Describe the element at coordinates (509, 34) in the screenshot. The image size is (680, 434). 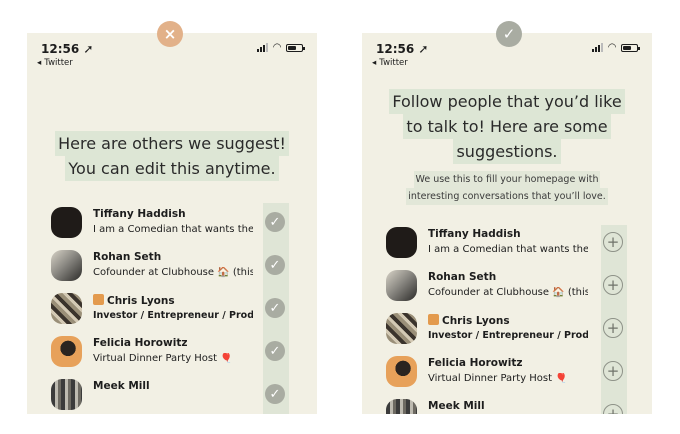
I see `check-icon: ✓` at that location.